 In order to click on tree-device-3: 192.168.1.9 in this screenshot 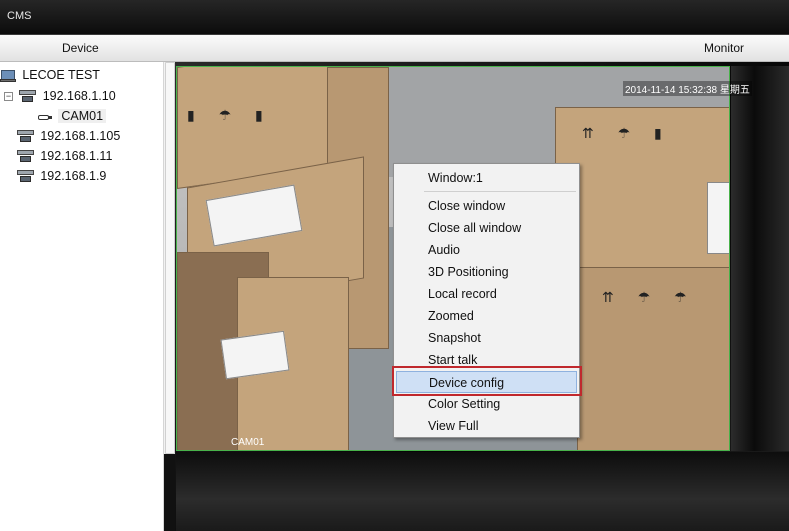, I will do `click(61, 176)`.